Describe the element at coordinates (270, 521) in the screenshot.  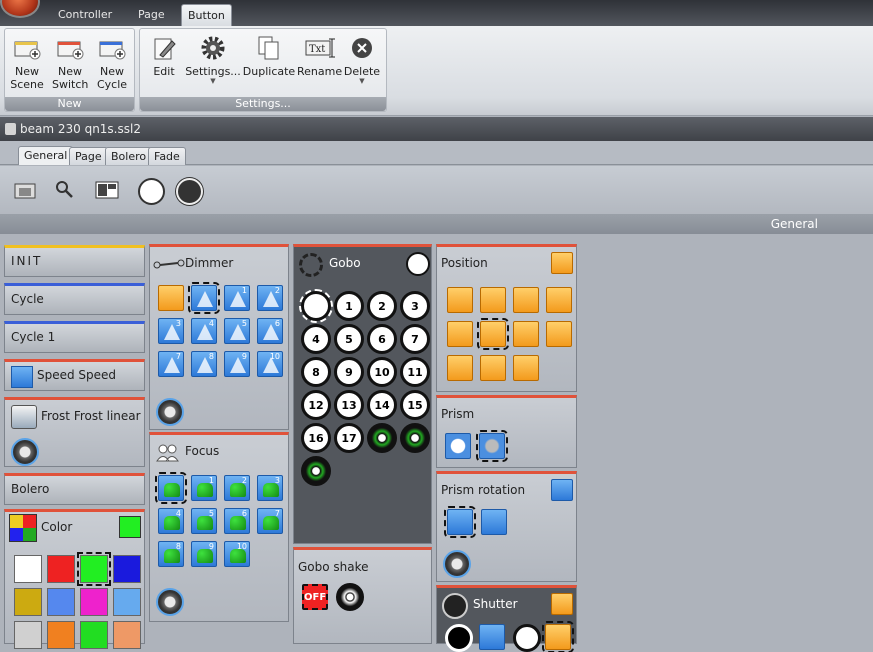
I see `focus-preset-button: 7` at that location.